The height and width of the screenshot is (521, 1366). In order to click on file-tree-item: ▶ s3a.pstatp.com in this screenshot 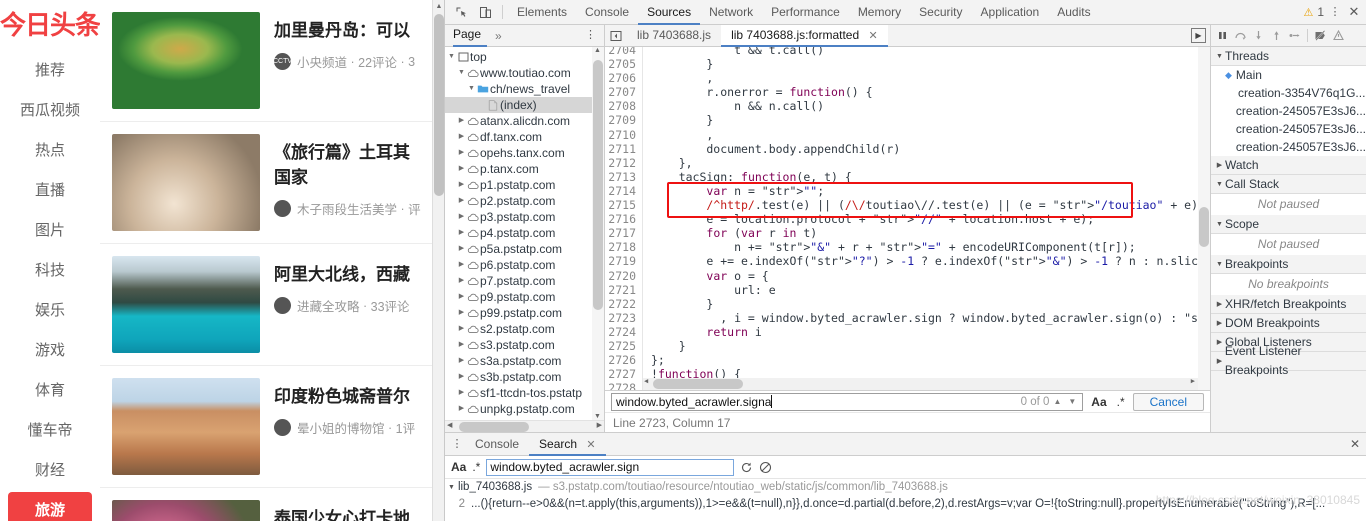, I will do `click(524, 361)`.